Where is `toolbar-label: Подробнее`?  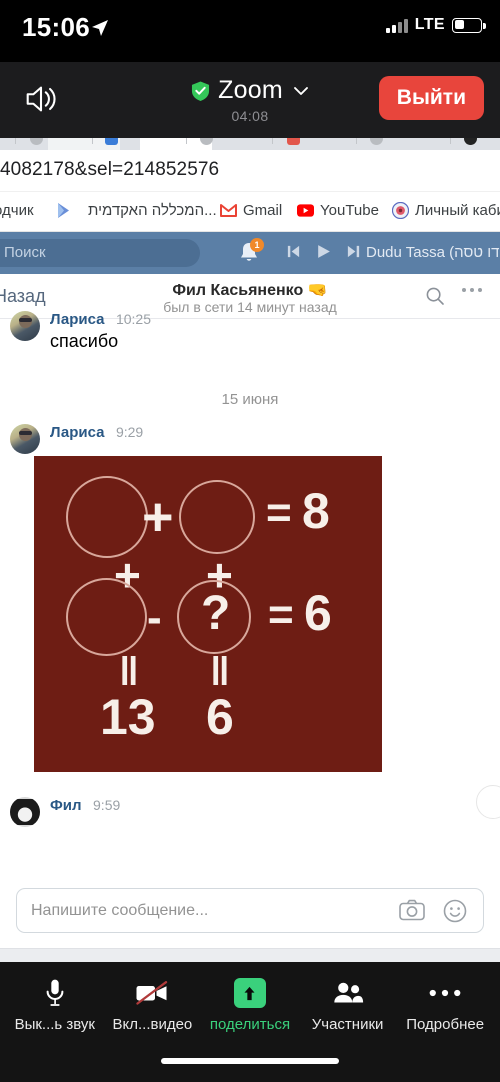 toolbar-label: Подробнее is located at coordinates (445, 1024).